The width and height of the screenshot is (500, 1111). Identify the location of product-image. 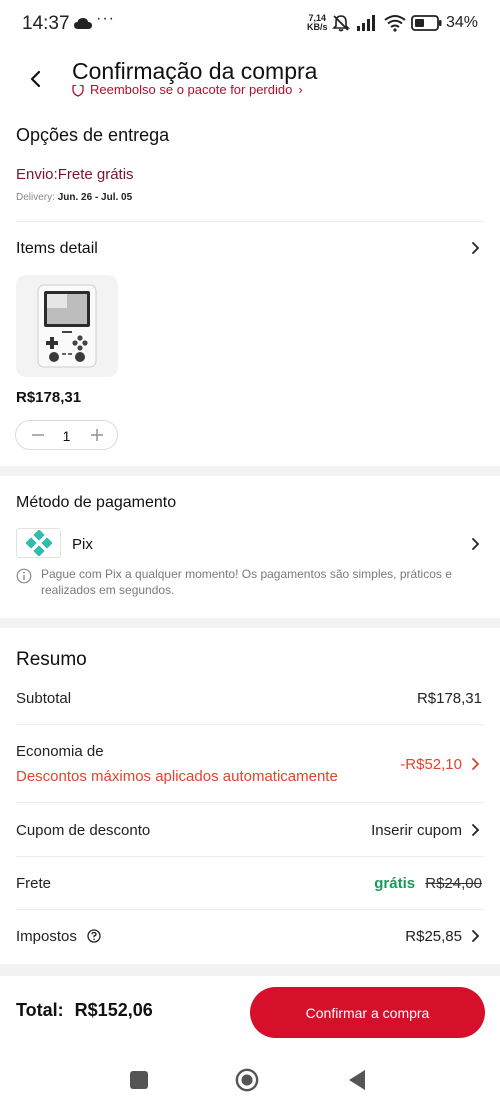
(67, 326).